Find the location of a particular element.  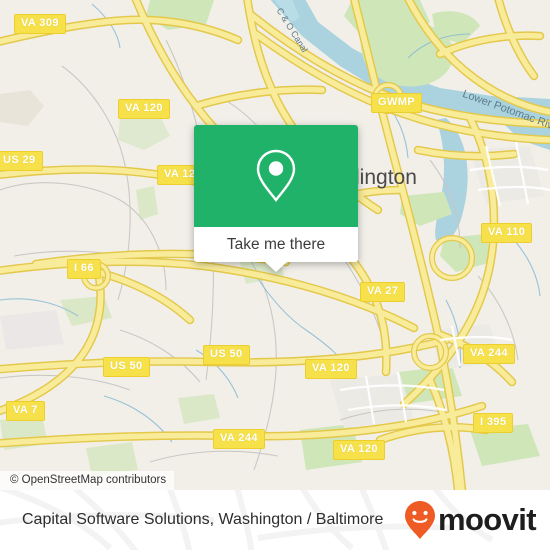

map-pin-icon is located at coordinates (276, 175).